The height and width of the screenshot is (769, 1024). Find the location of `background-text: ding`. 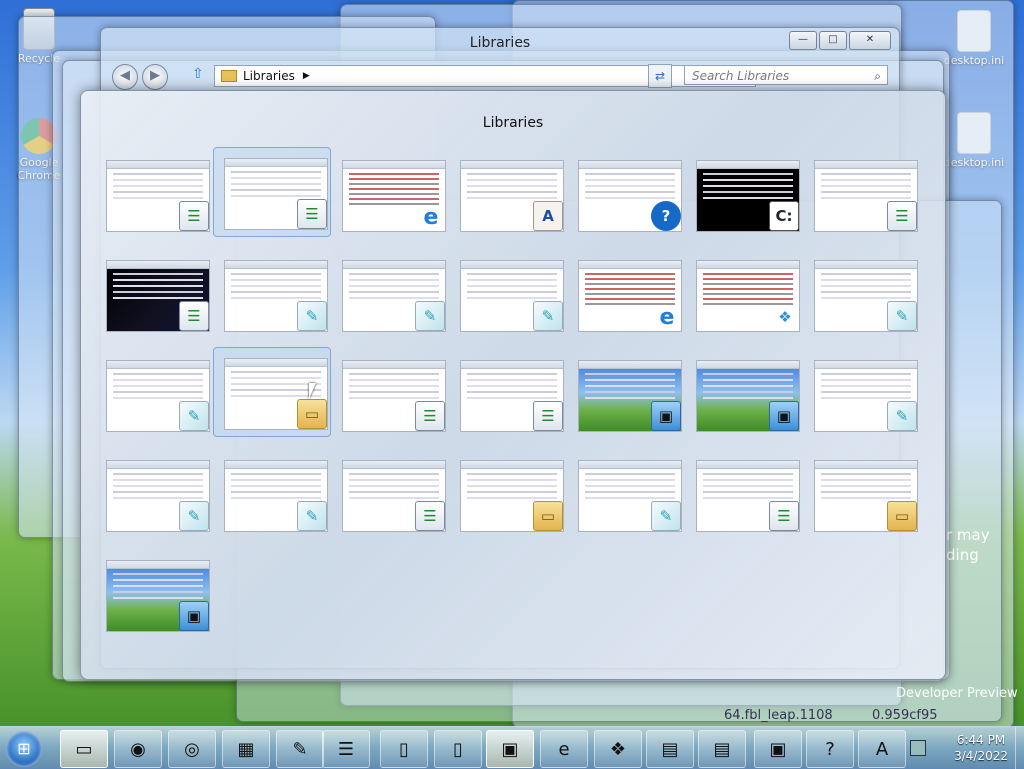

background-text: ding is located at coordinates (962, 555).